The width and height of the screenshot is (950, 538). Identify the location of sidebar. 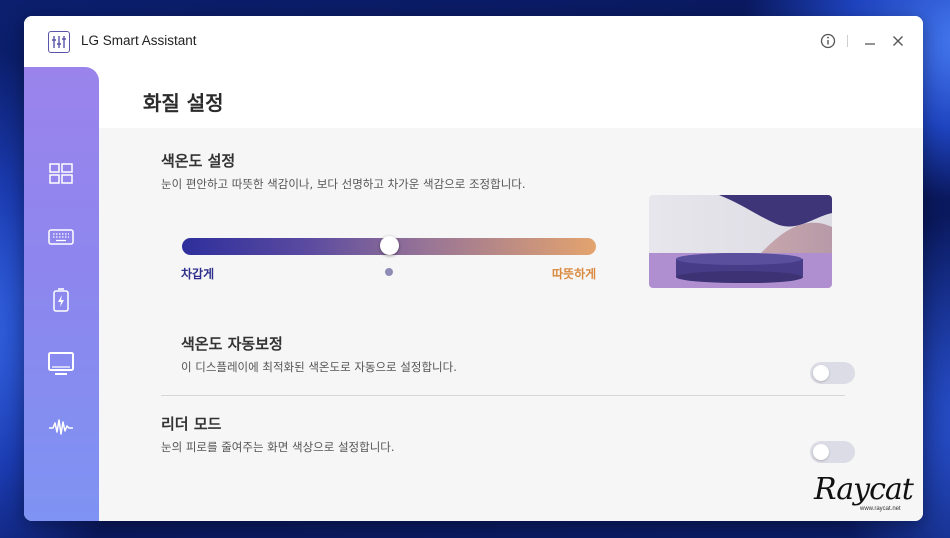
(61, 294).